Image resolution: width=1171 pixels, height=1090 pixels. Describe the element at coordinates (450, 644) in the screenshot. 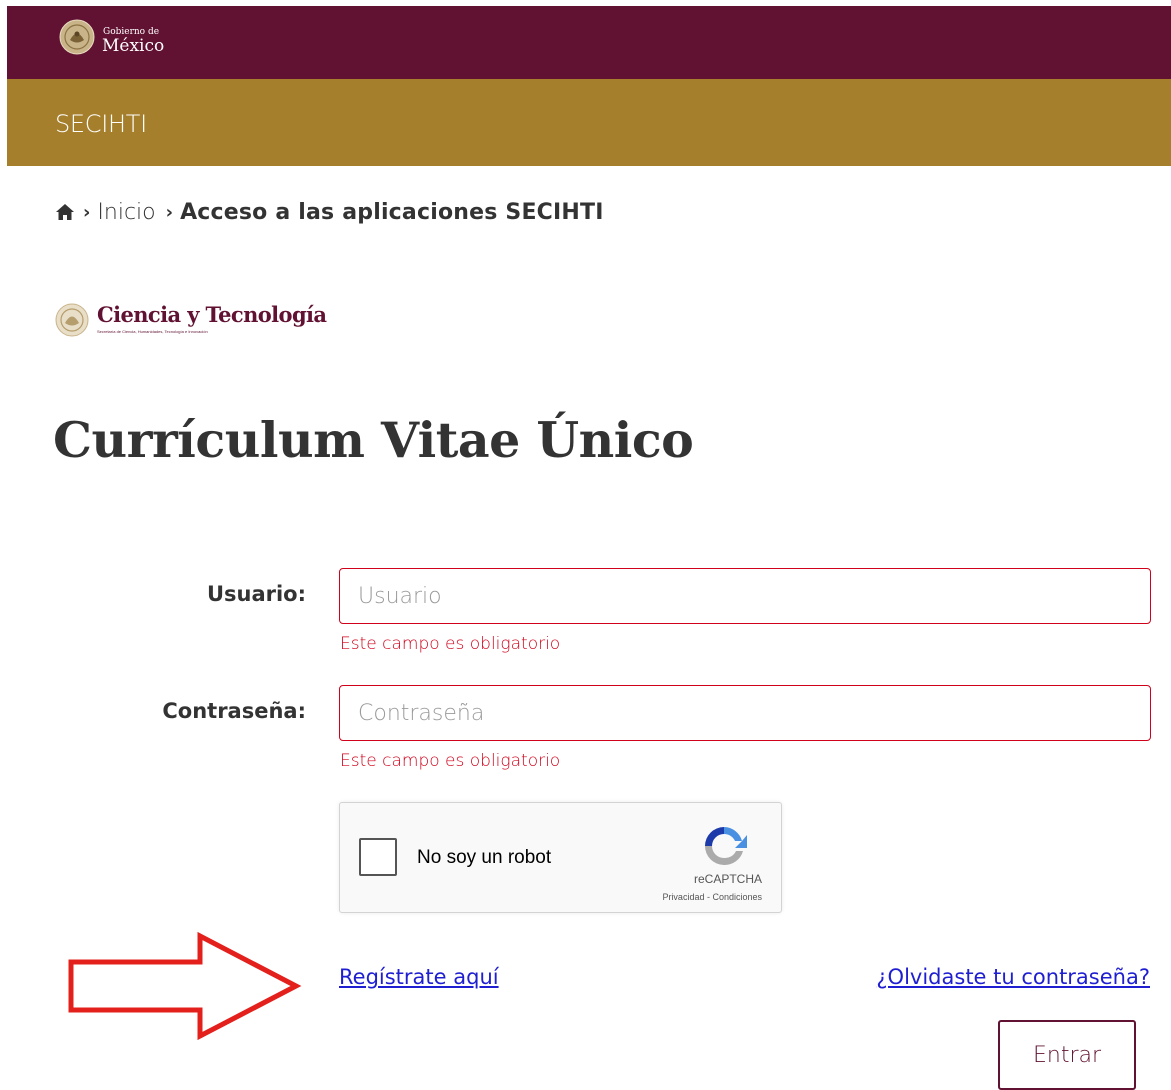

I see `usuario-error: Este campo es obligatorio` at that location.